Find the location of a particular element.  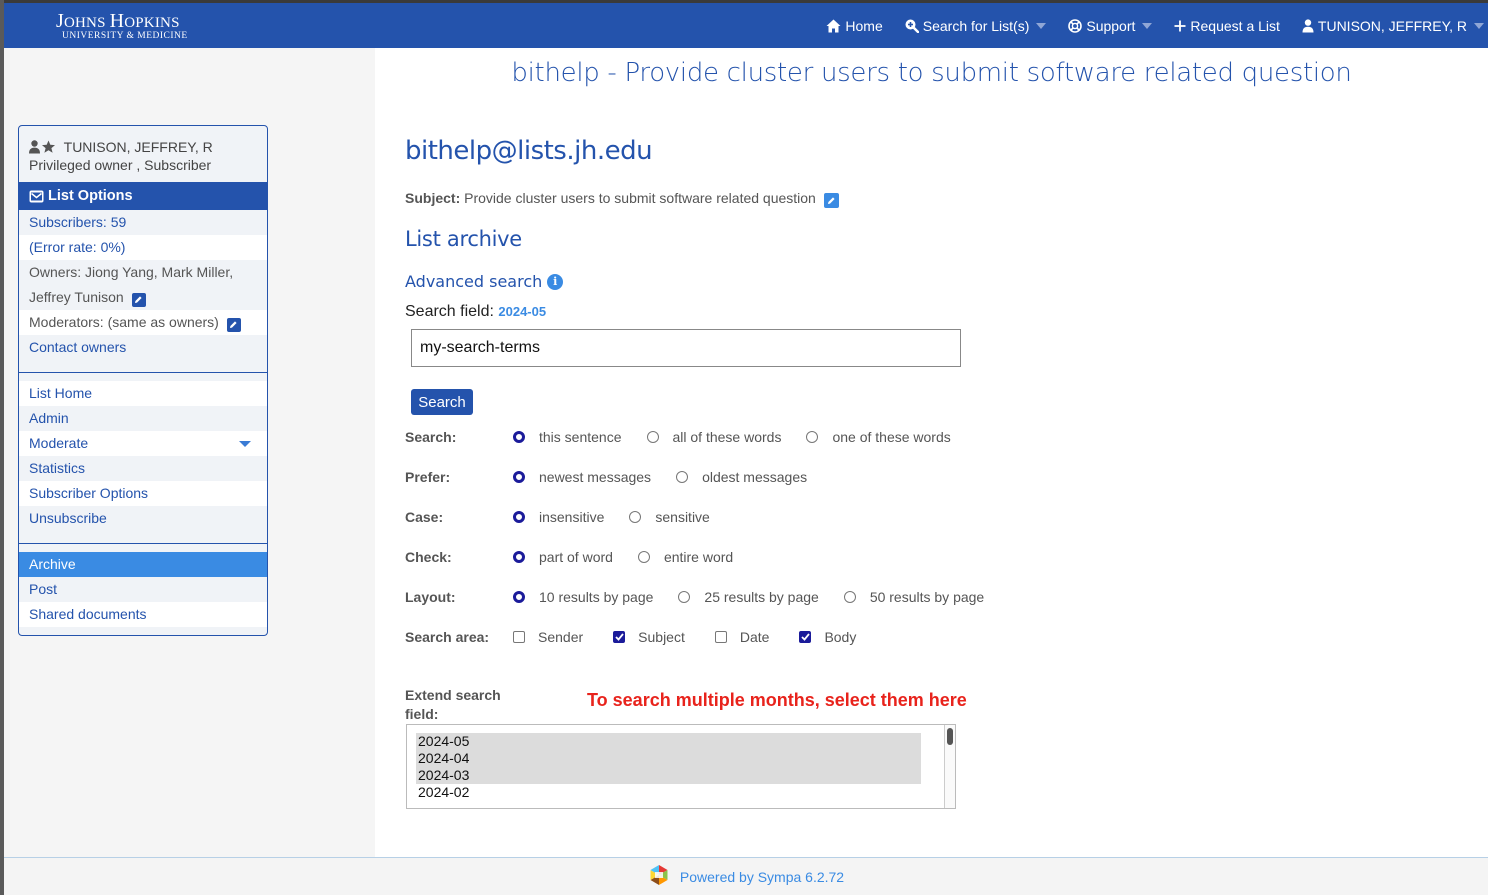

check-row: Check: part of word entire word is located at coordinates (581, 557).